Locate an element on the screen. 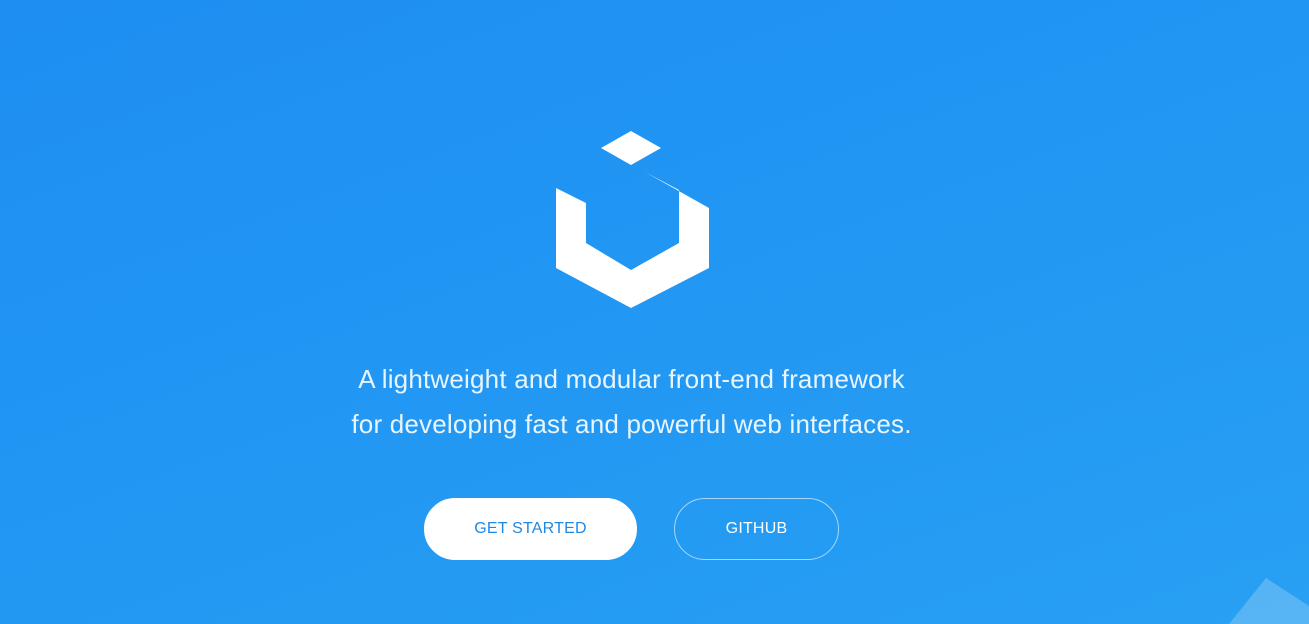 The width and height of the screenshot is (1309, 624). get-started-button: GET STARTED is located at coordinates (530, 529).